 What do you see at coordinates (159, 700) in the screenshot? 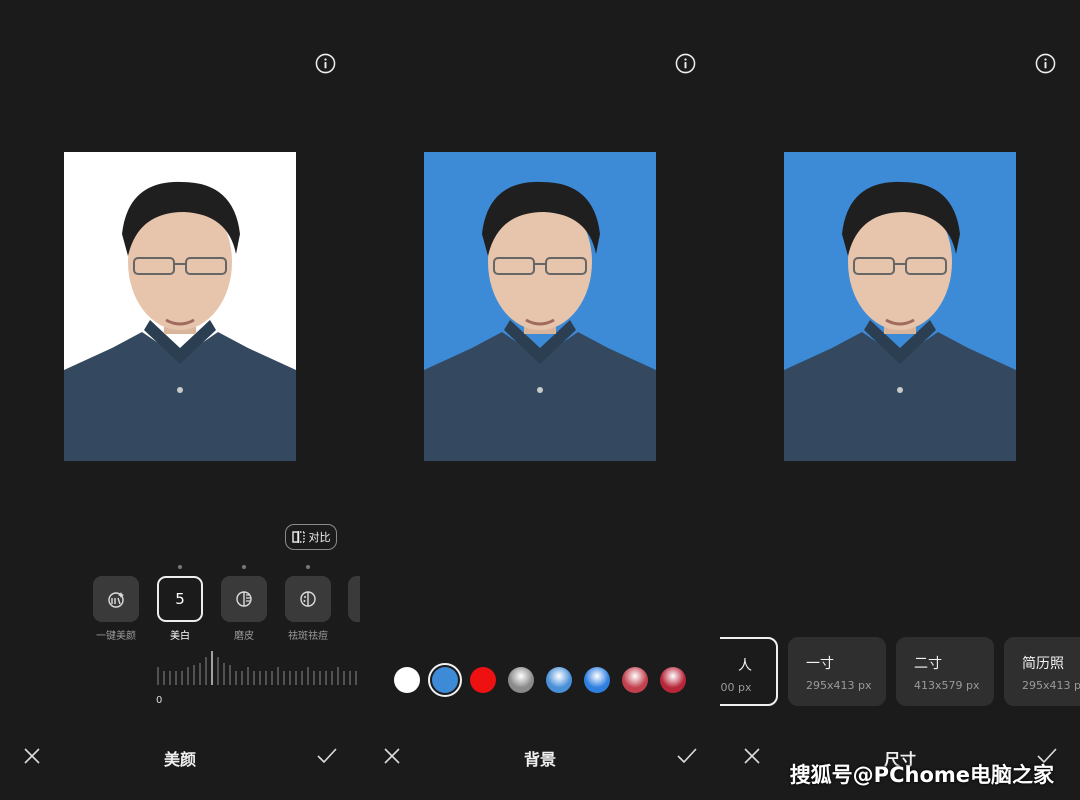
I see `slider-min-label: 0` at bounding box center [159, 700].